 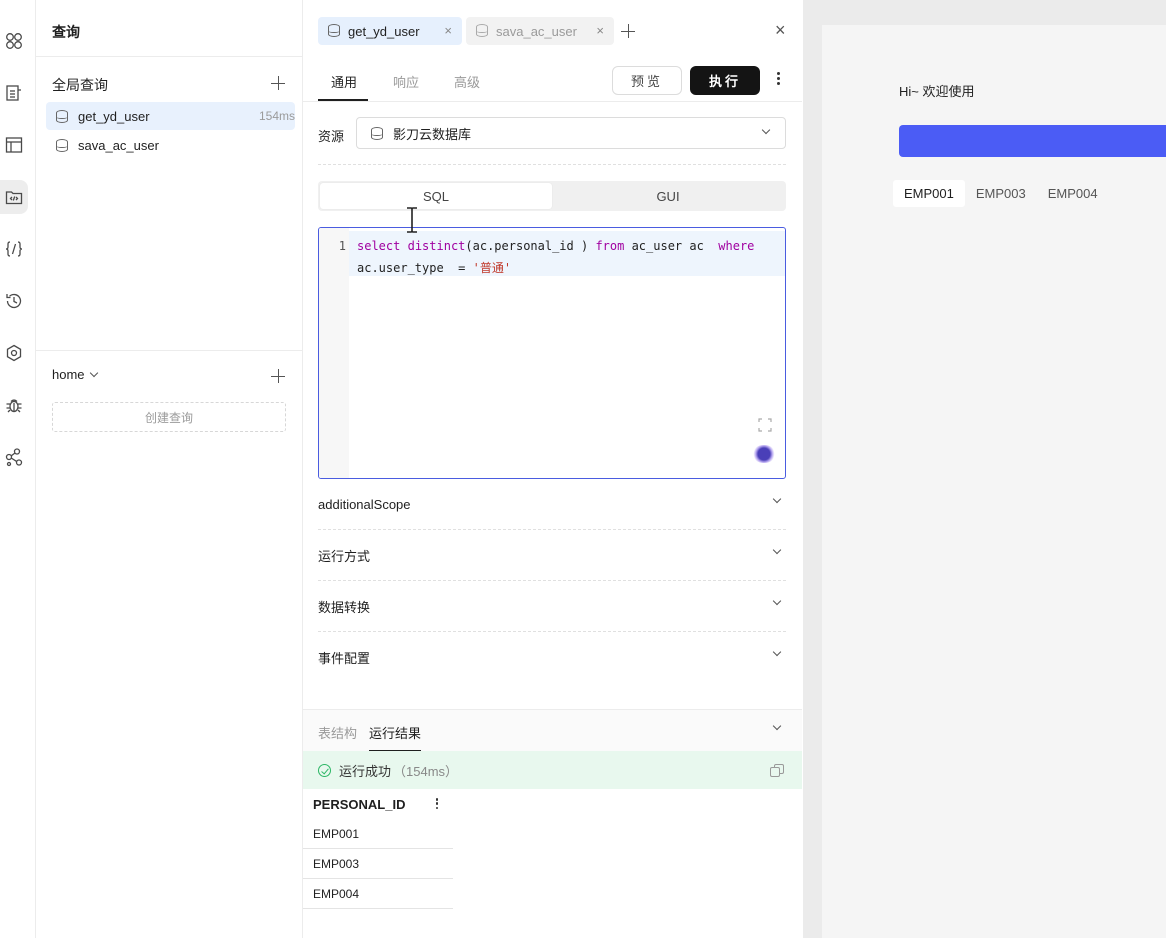 I want to click on check-circle-icon, so click(x=324, y=770).